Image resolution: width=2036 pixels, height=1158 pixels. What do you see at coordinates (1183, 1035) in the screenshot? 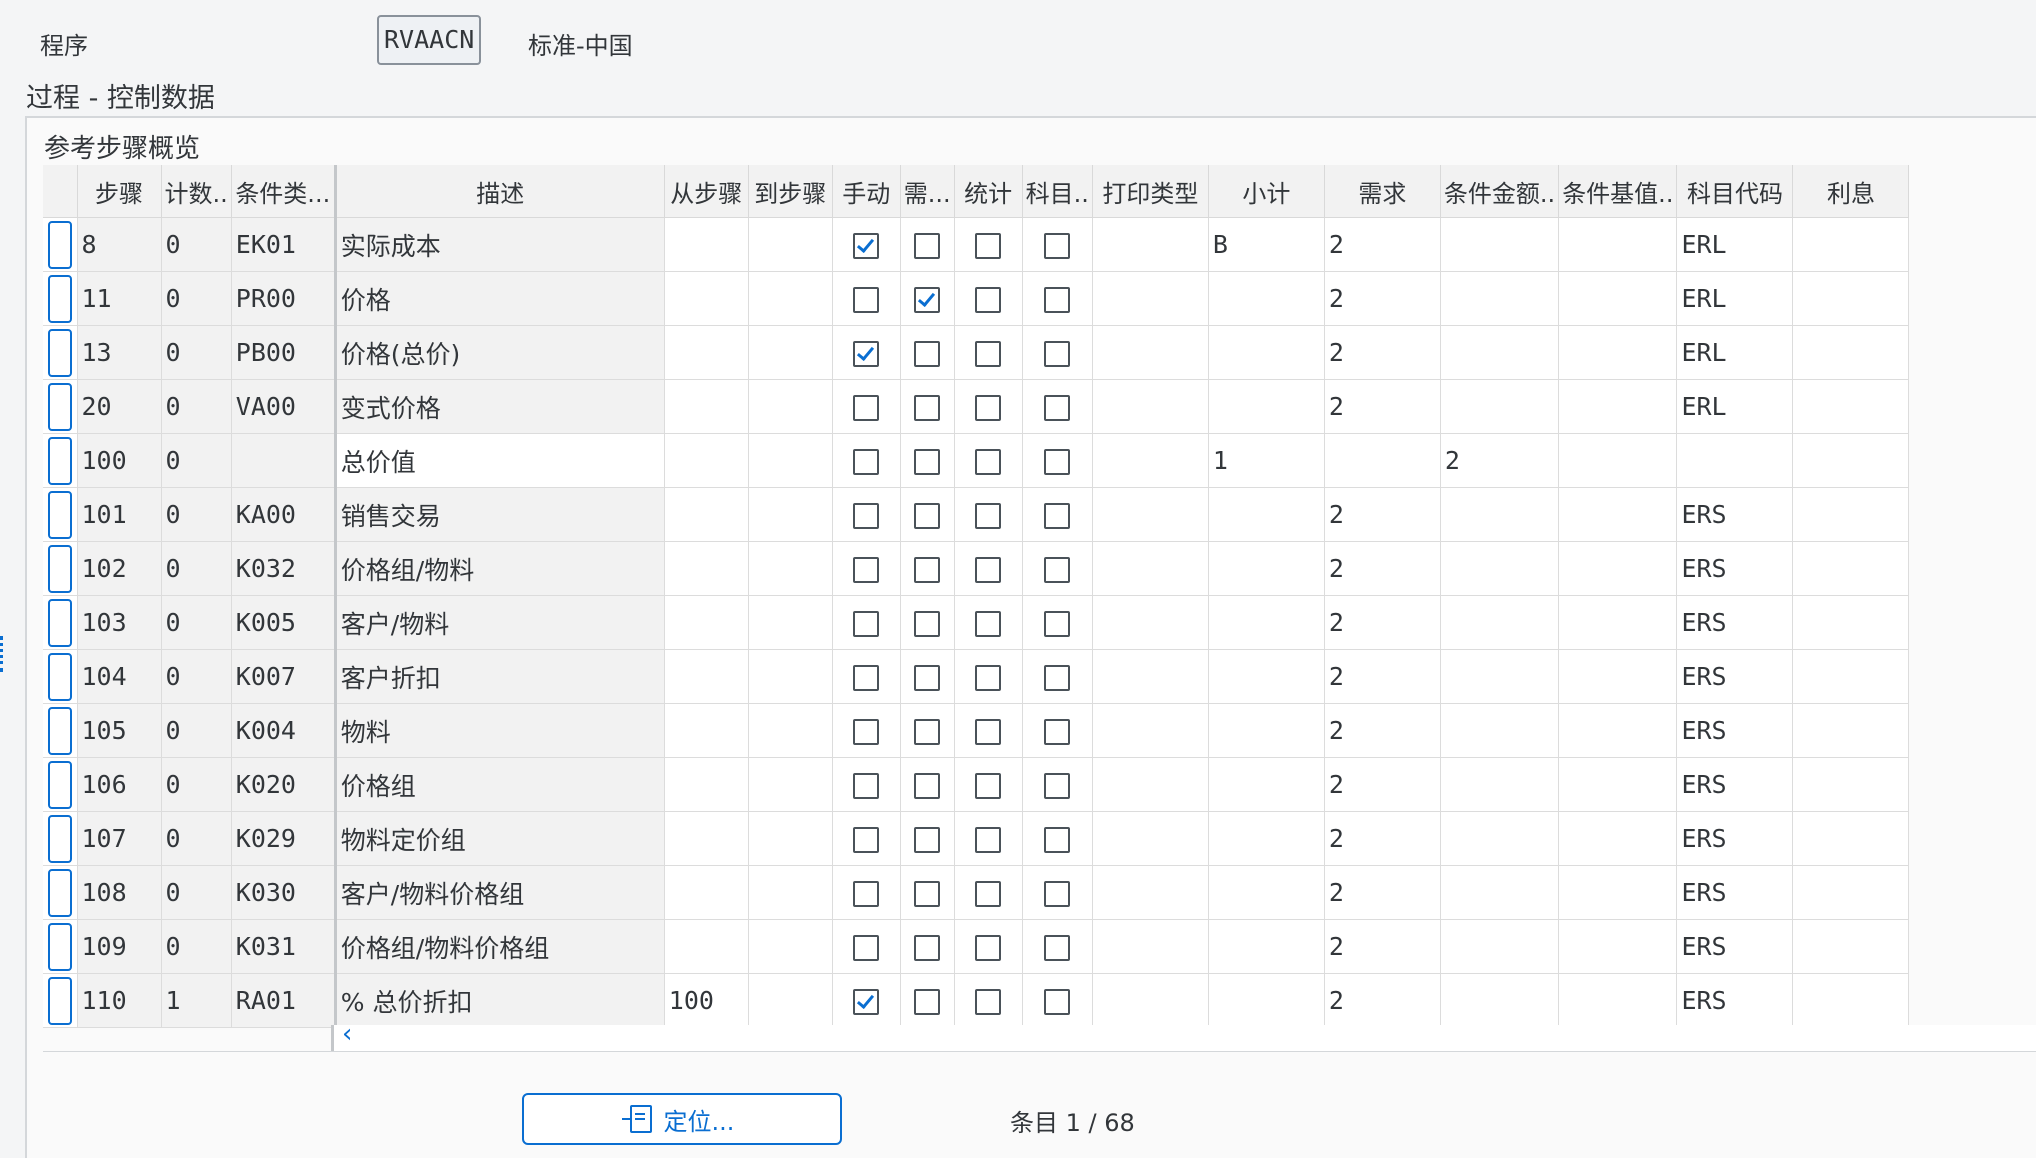
I see `scroll-track: ‹` at bounding box center [1183, 1035].